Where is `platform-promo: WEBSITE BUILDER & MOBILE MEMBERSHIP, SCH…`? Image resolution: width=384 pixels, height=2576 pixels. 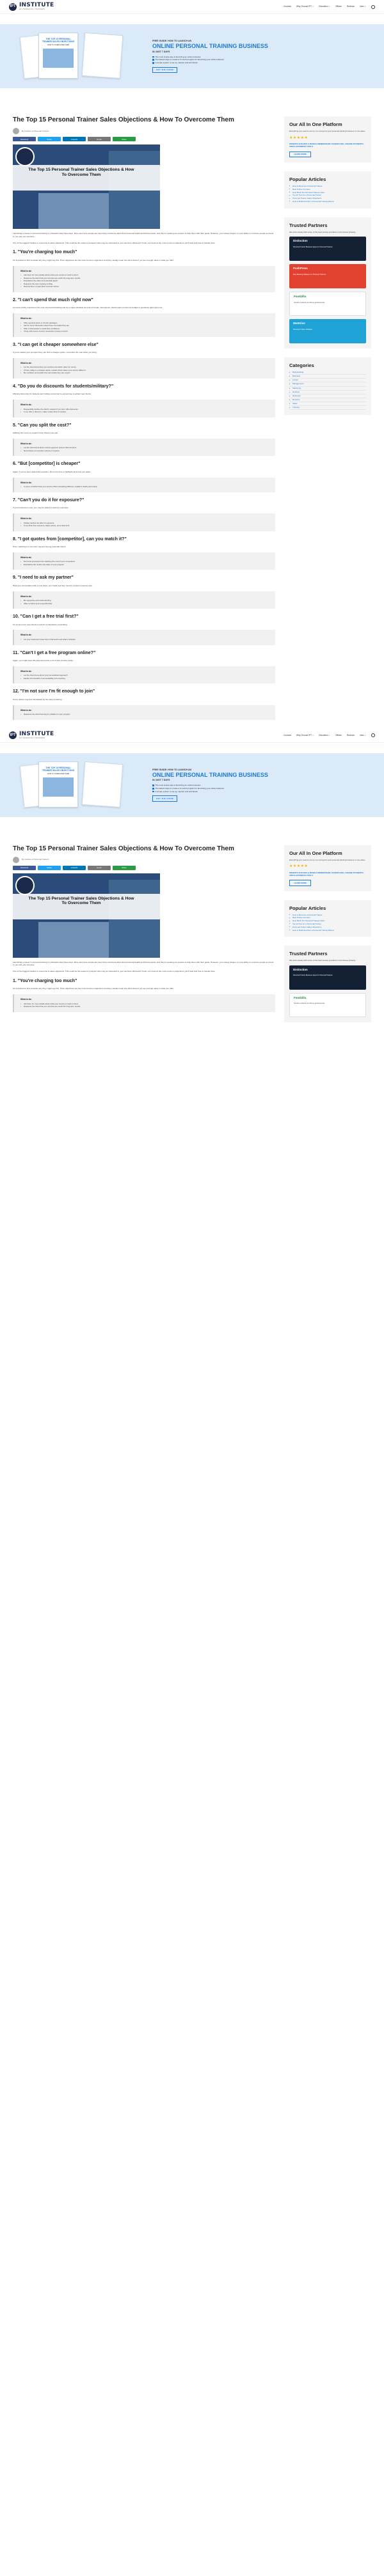 platform-promo: WEBSITE BUILDER & MOBILE MEMBERSHIP, SCH… is located at coordinates (326, 874).